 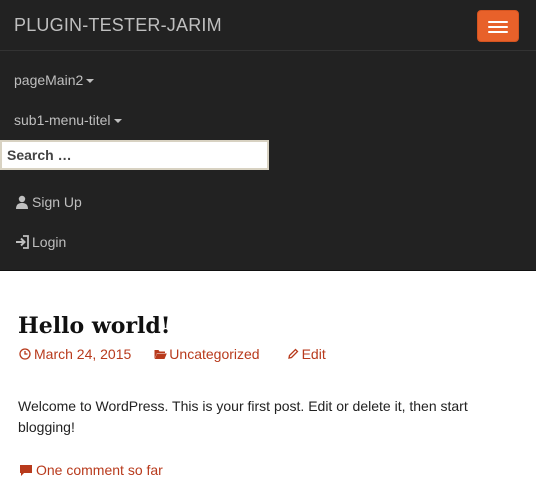 I want to click on comments-label: One comment so far, so click(x=99, y=470).